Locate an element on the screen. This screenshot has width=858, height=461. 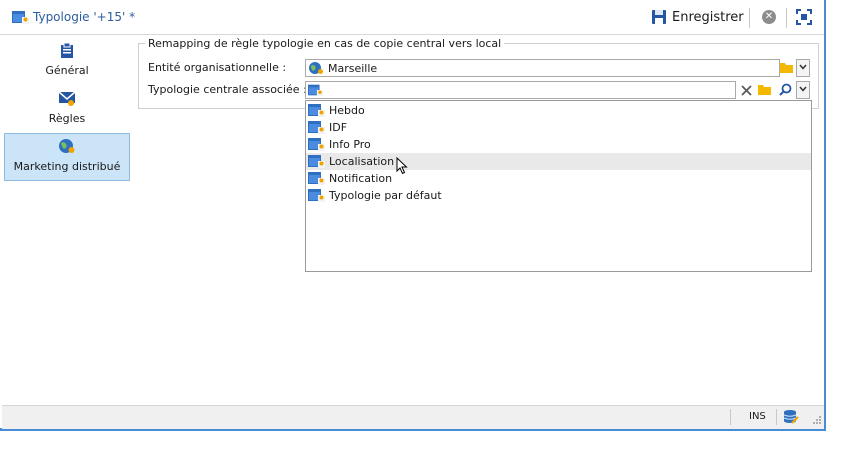
floppy-disk-icon is located at coordinates (659, 17).